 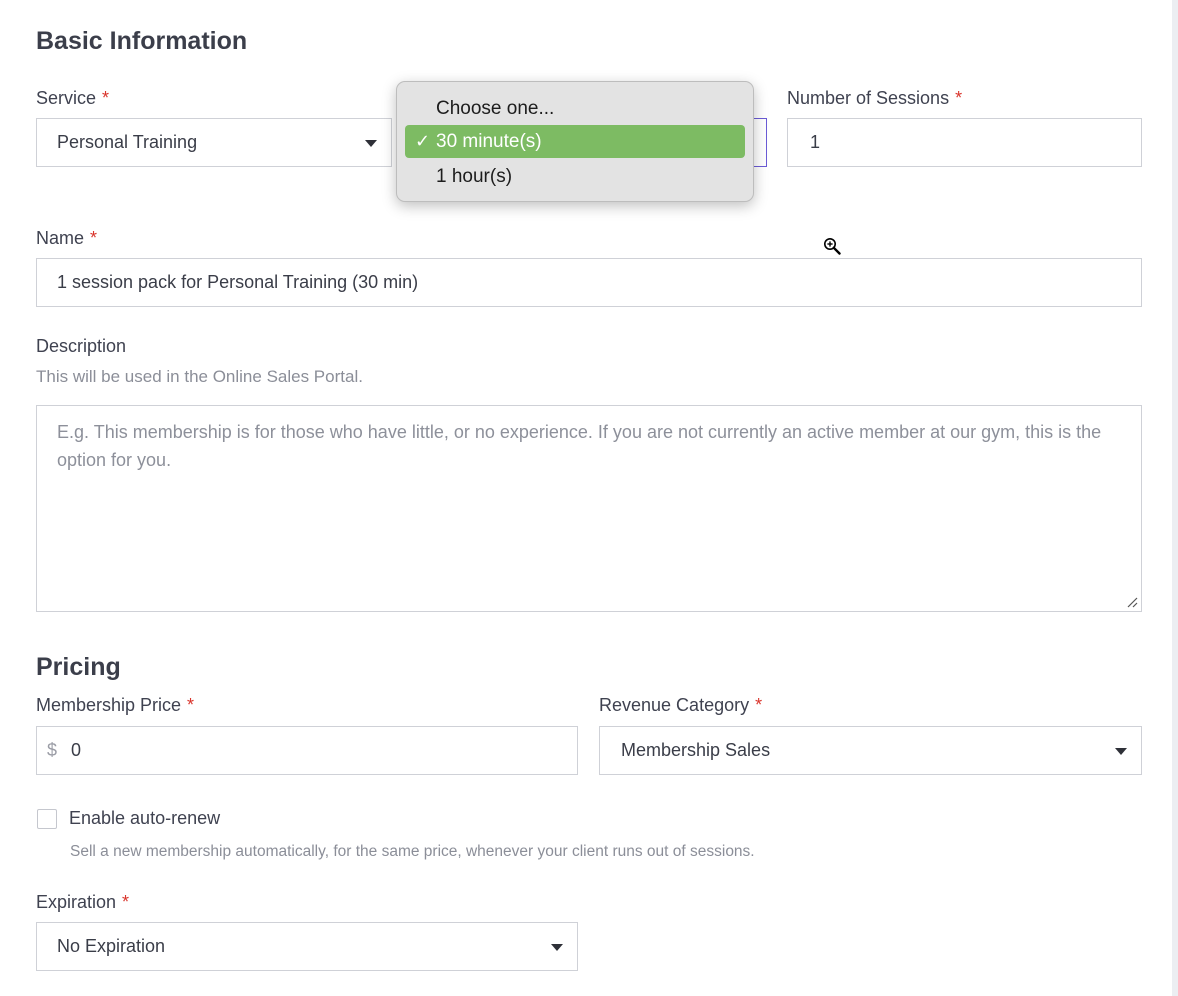 I want to click on zoom-in-icon, so click(x=832, y=246).